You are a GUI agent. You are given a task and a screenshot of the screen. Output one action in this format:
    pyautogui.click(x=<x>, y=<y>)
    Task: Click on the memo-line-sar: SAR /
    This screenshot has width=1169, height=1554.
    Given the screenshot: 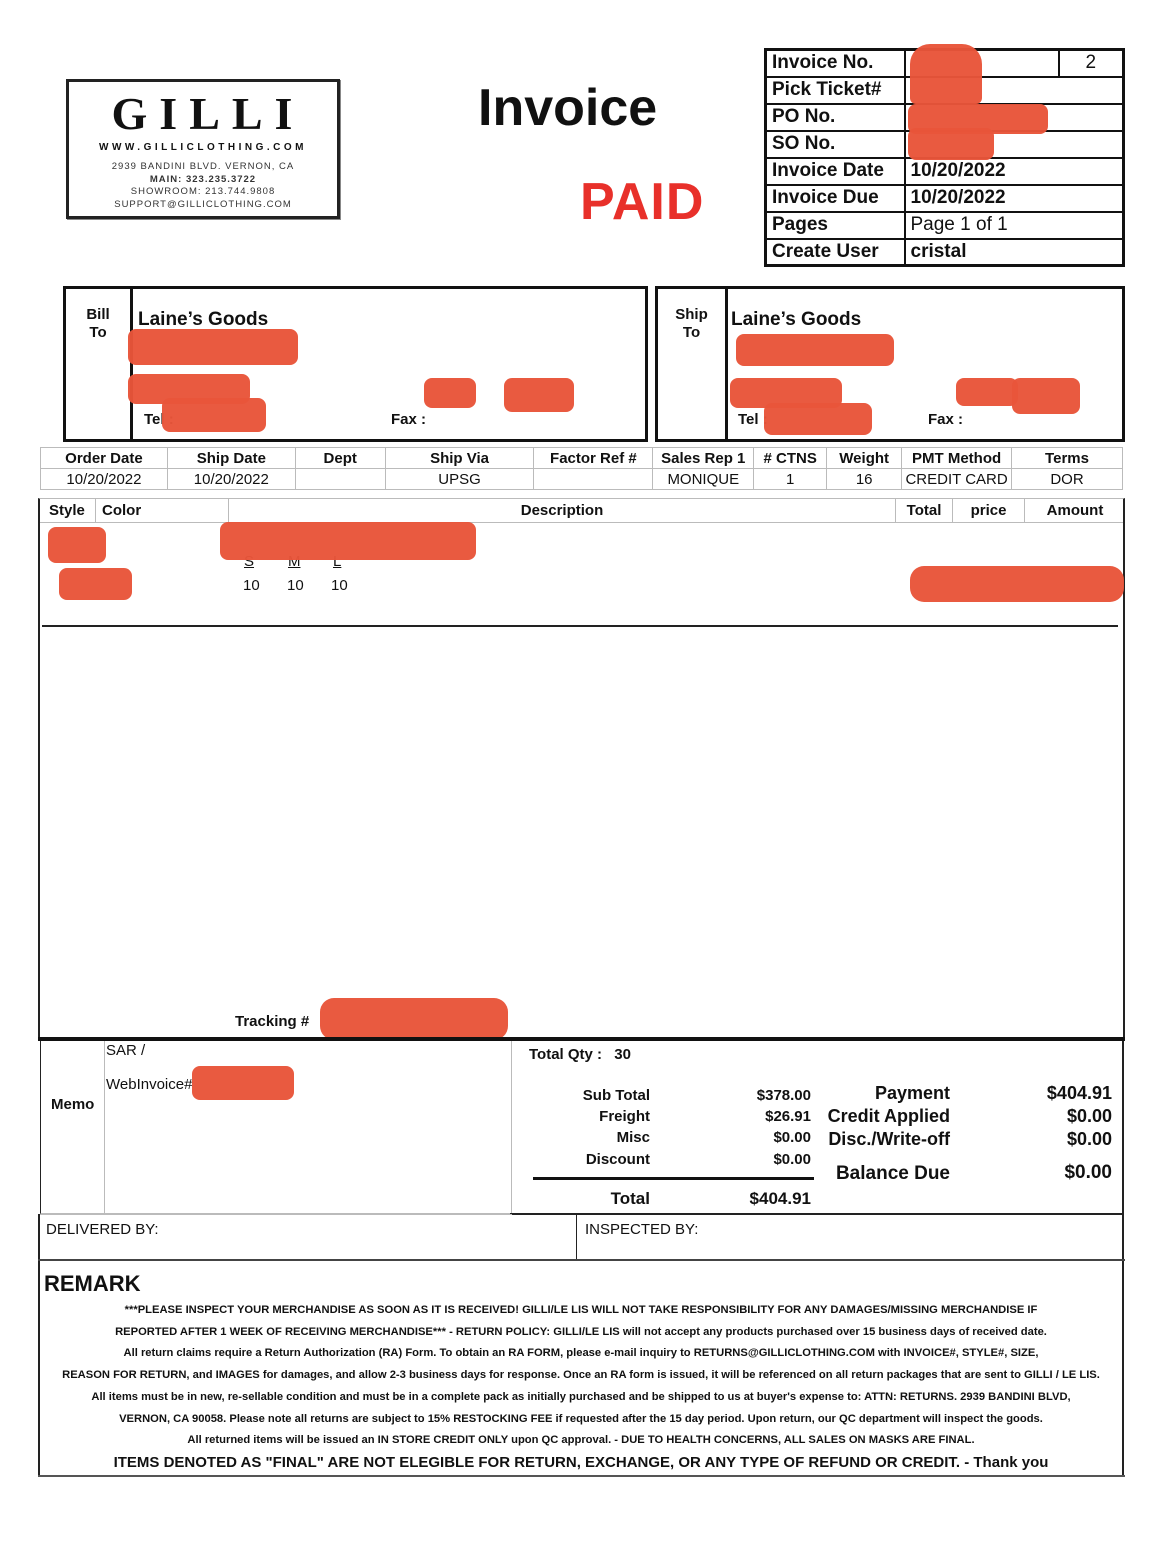 What is the action you would take?
    pyautogui.click(x=126, y=1050)
    